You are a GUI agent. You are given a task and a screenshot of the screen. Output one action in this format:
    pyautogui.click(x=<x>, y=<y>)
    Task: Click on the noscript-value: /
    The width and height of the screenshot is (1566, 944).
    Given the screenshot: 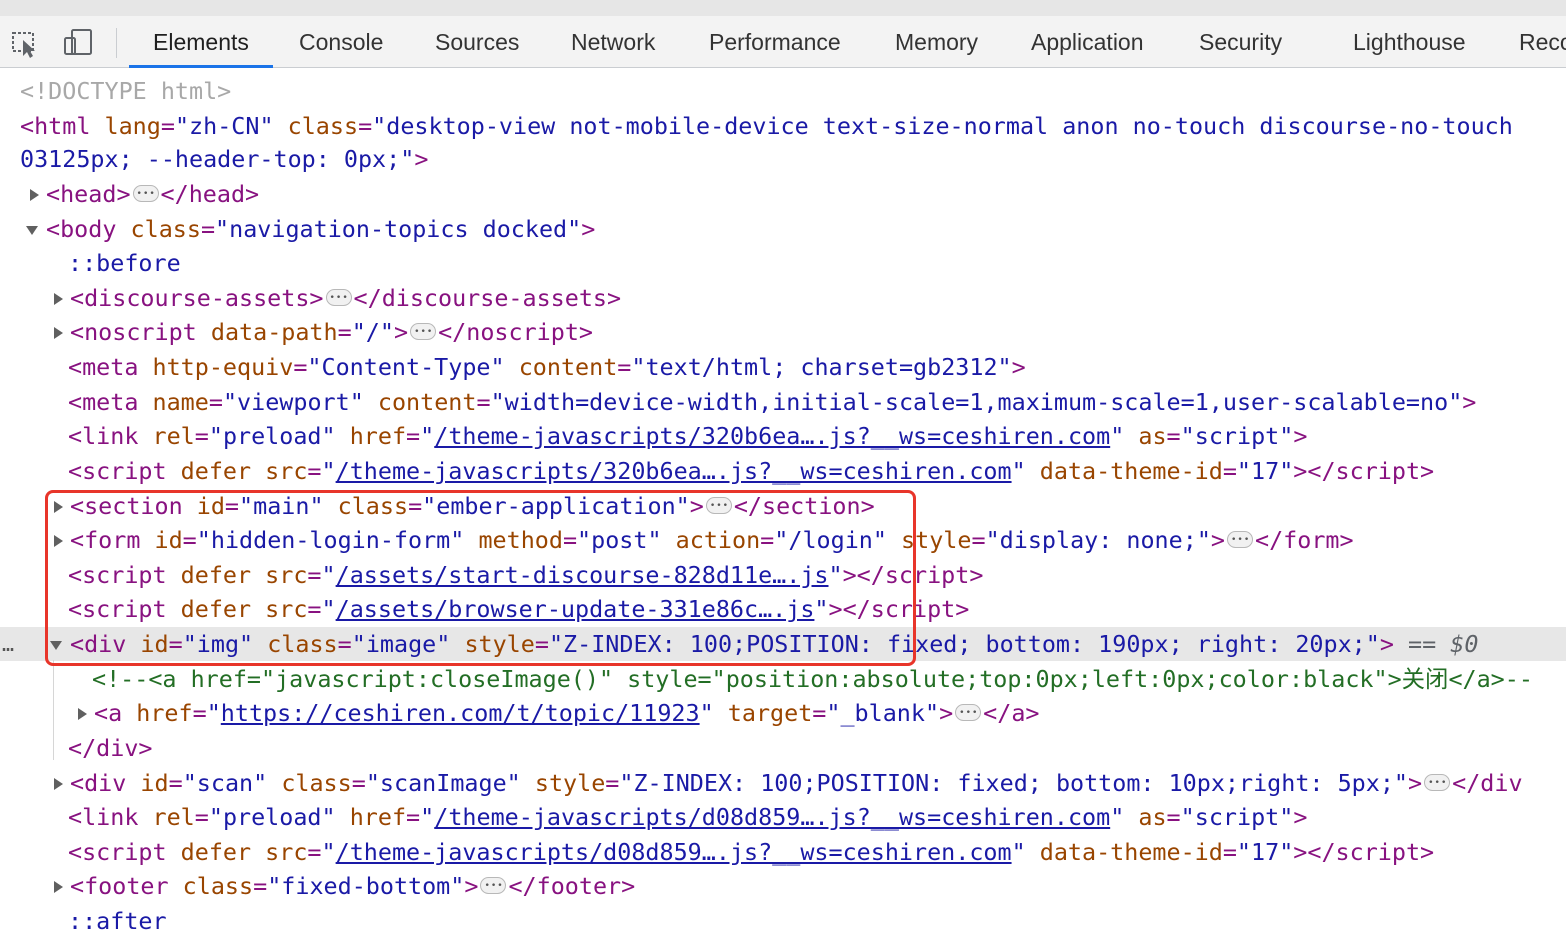 What is the action you would take?
    pyautogui.click(x=372, y=332)
    